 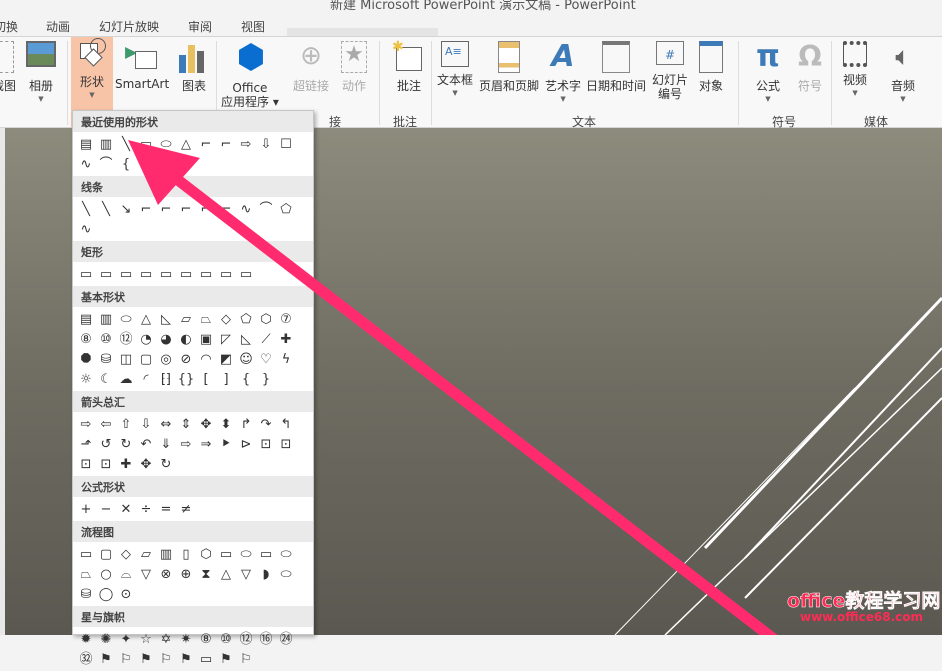 I want to click on shape-item: ▭, so click(x=206, y=659).